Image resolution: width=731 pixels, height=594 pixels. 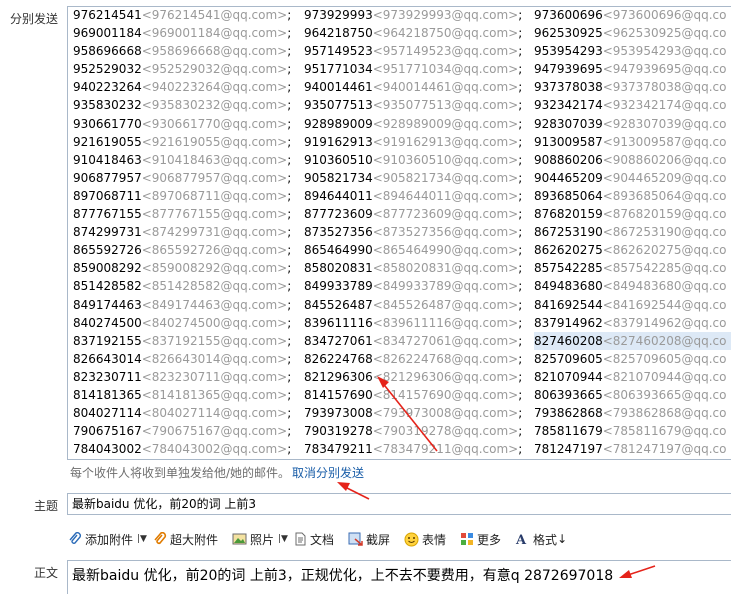 What do you see at coordinates (419, 413) in the screenshot?
I see `recipient-entry: 793973008<793973008@qq.com>;` at bounding box center [419, 413].